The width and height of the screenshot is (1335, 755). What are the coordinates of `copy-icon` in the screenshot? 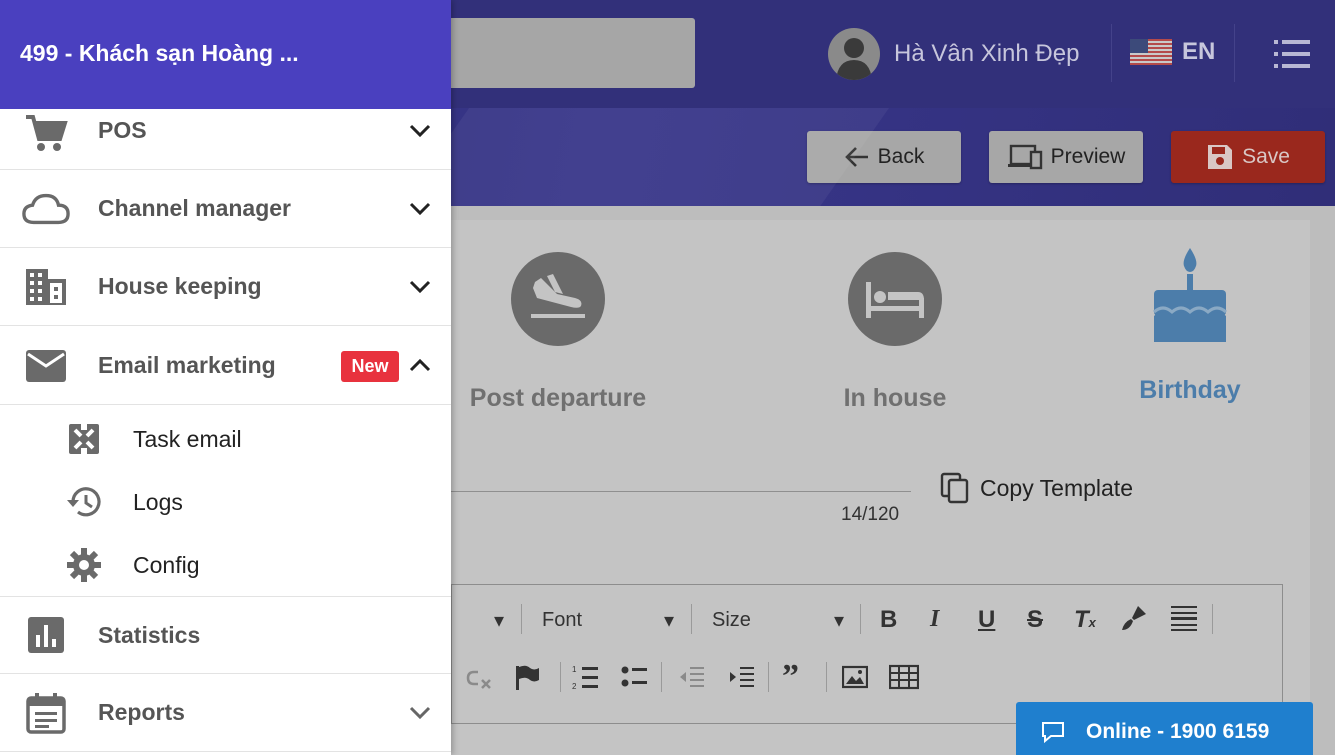 It's located at (954, 488).